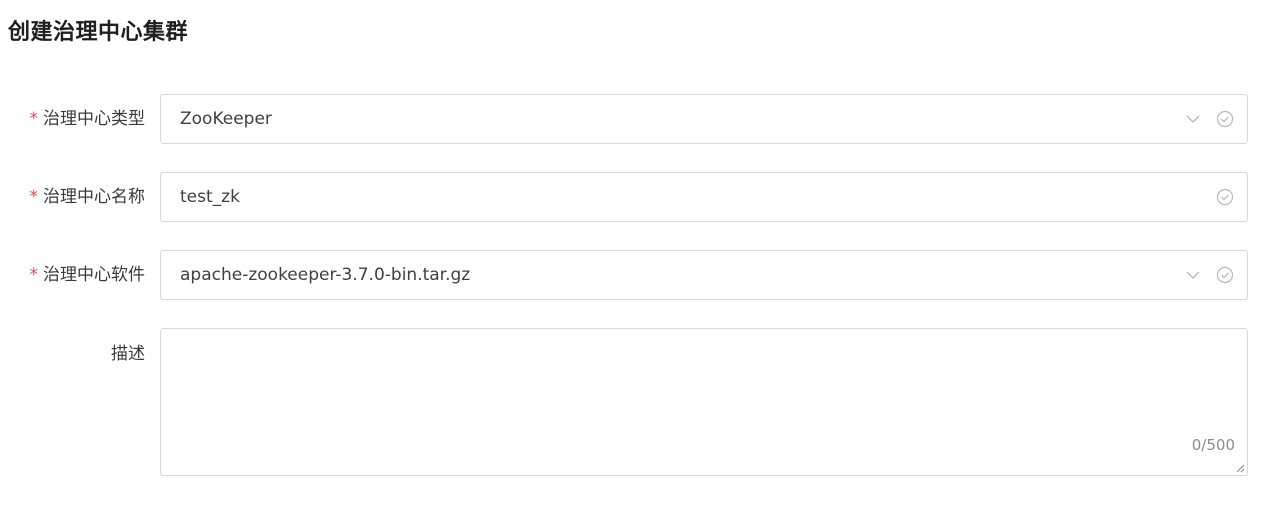 This screenshot has width=1280, height=507. I want to click on name-label-text: 治理中心名称, so click(94, 197).